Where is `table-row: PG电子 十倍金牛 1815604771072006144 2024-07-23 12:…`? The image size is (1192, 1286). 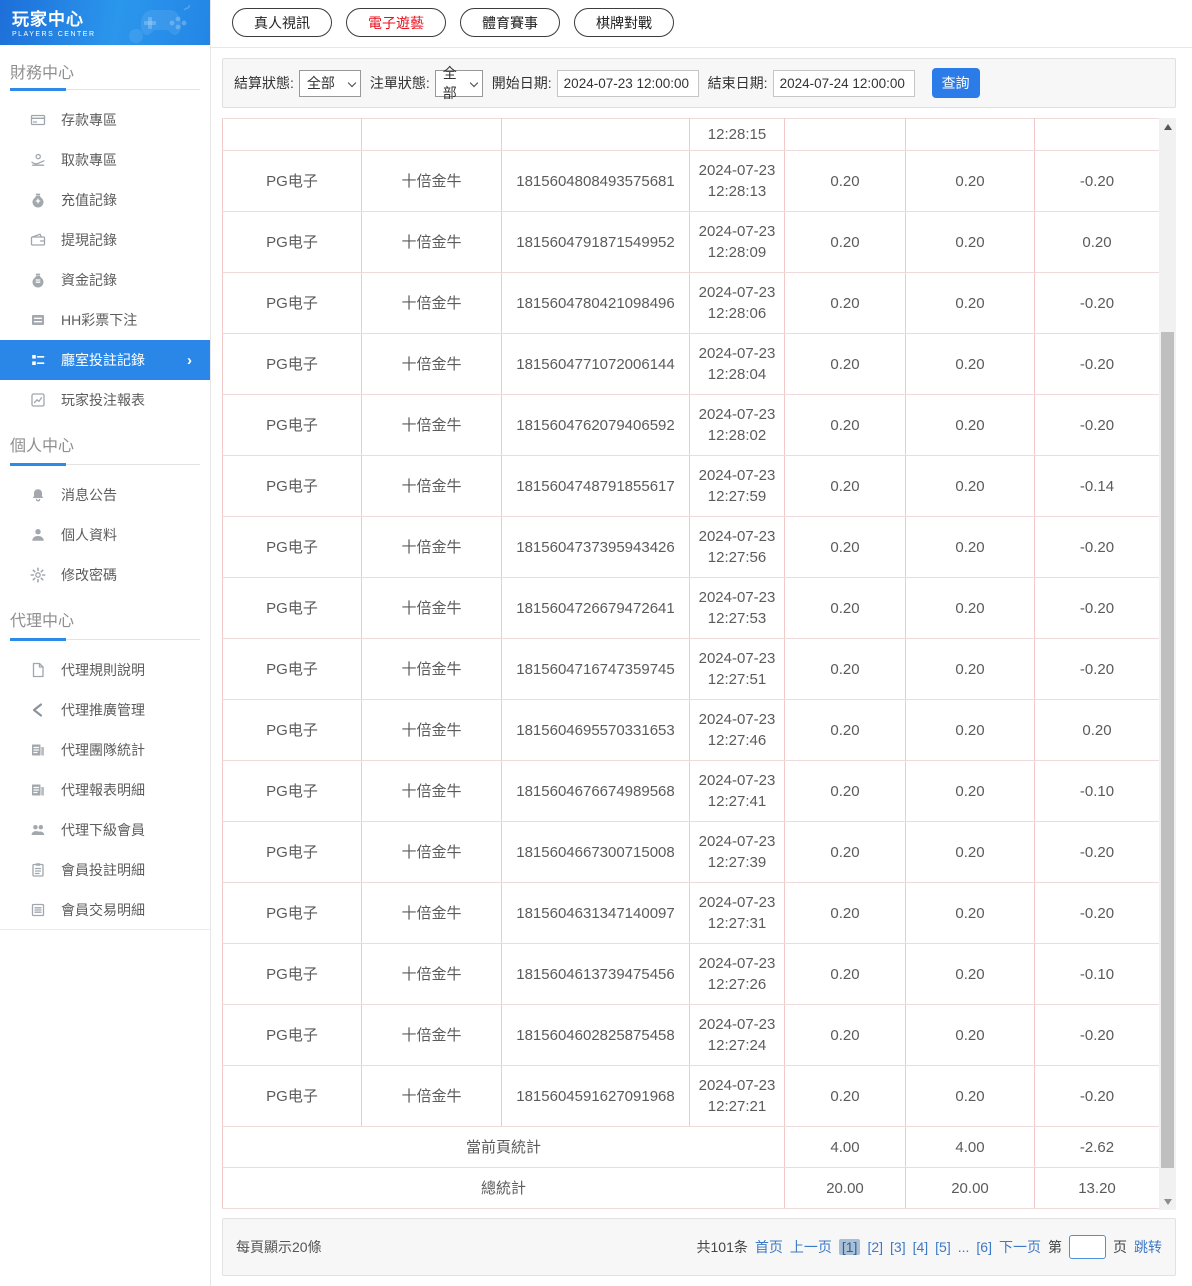
table-row: PG电子 十倍金牛 1815604771072006144 2024-07-23 12:… is located at coordinates (691, 364).